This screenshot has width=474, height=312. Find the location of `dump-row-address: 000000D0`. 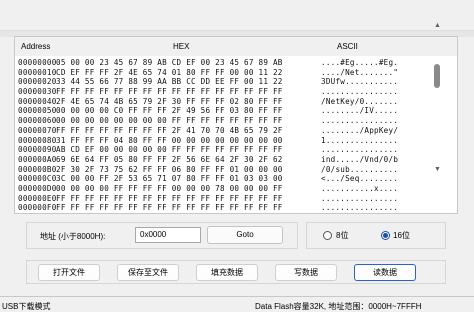

dump-row-address: 000000D0 is located at coordinates (37, 188).